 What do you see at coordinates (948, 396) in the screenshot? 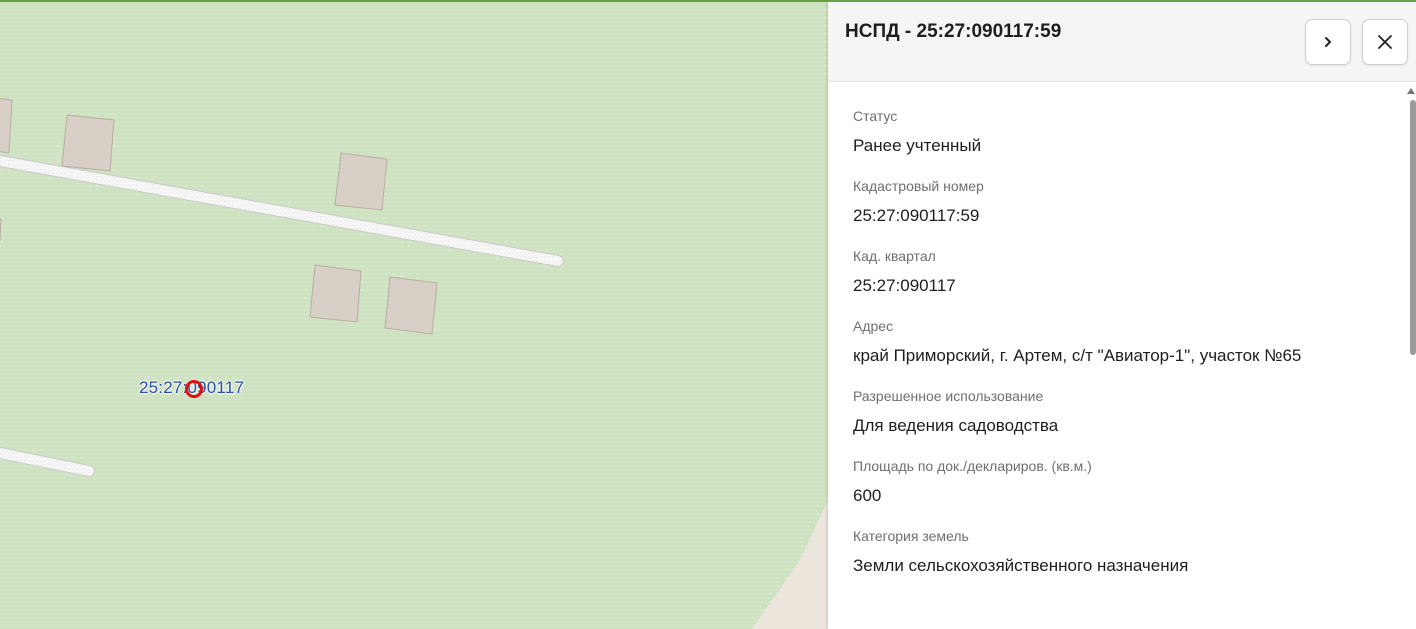
I see `field-label: Разрешенное использование` at bounding box center [948, 396].